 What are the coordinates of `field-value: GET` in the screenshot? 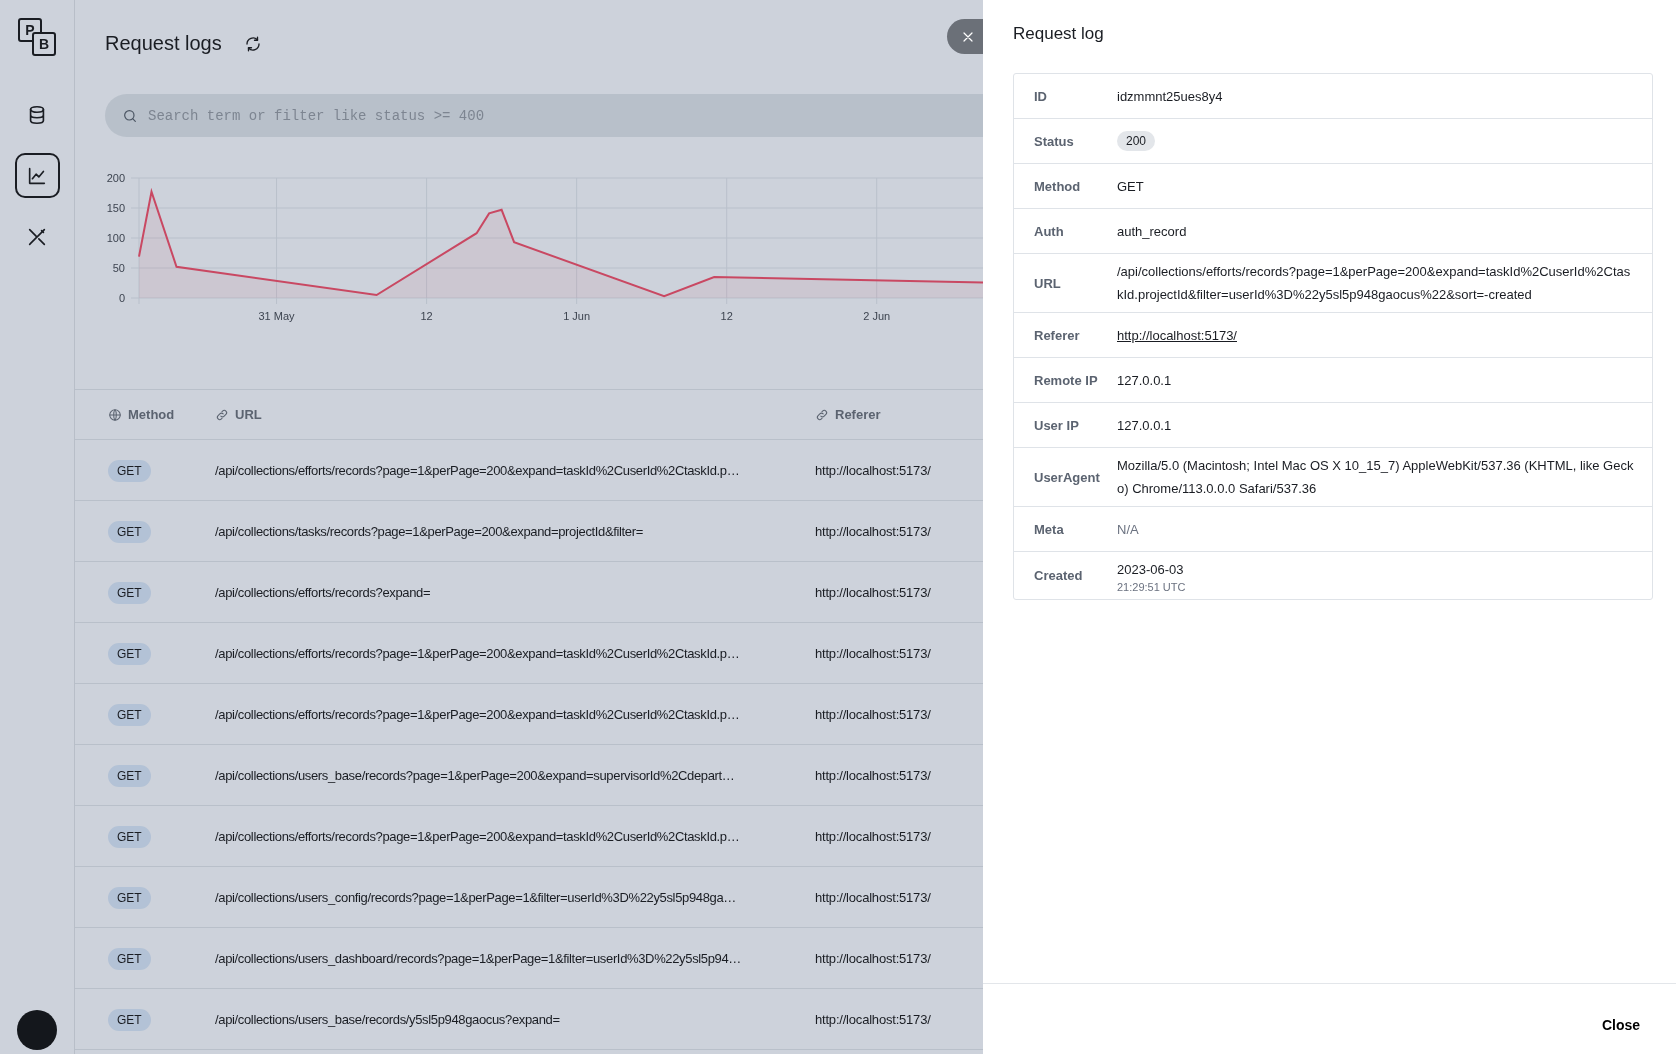 It's located at (1130, 186).